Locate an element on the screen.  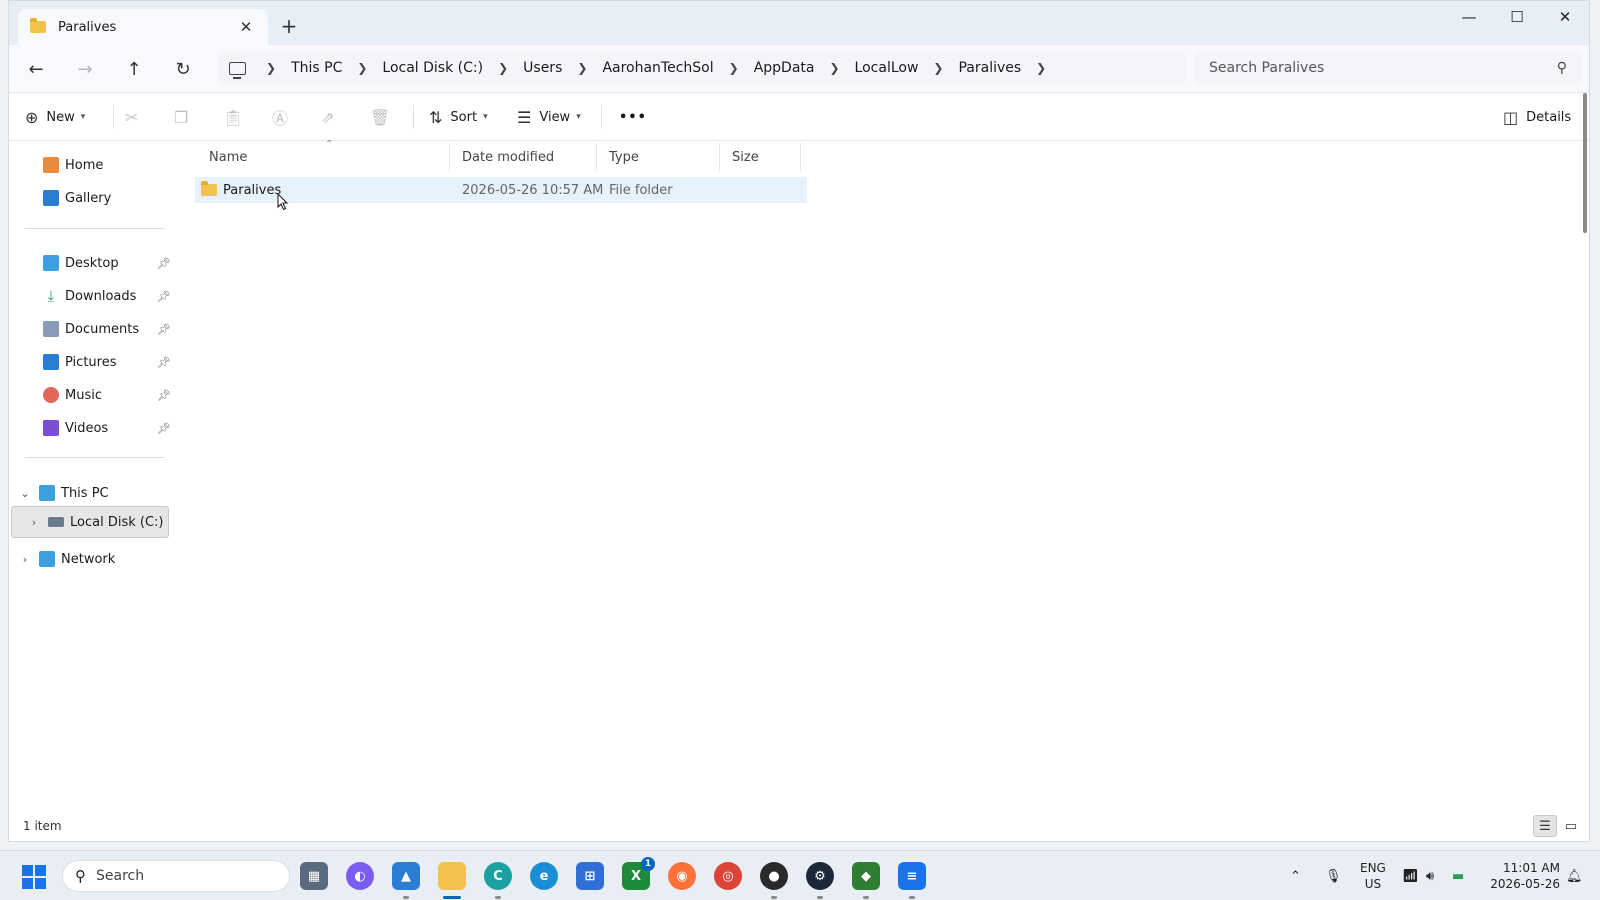
cut-button: ✂ is located at coordinates (135, 117).